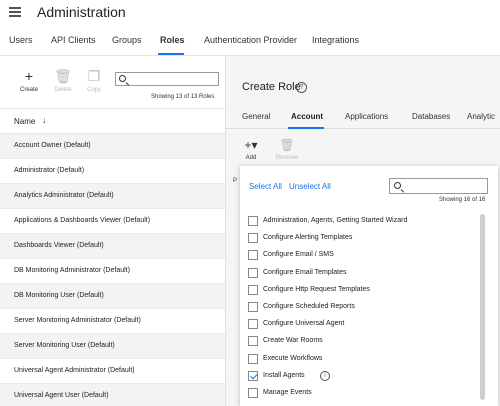 The height and width of the screenshot is (406, 500). I want to click on permissions-search-field, so click(438, 186).